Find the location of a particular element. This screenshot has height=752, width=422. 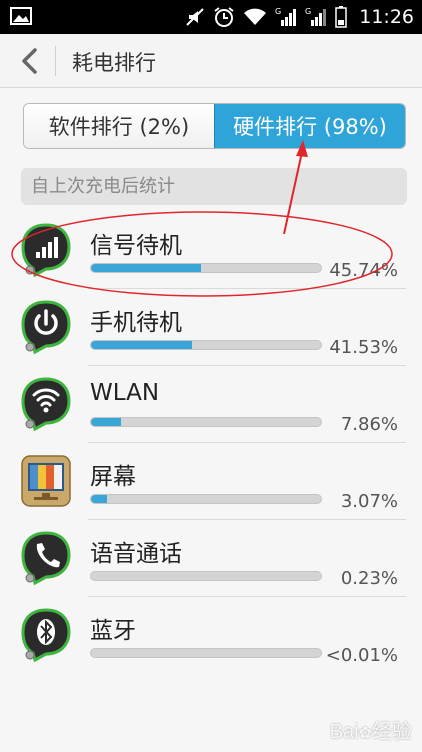

list-item-wlan: WLAN 7.86% is located at coordinates (211, 404).